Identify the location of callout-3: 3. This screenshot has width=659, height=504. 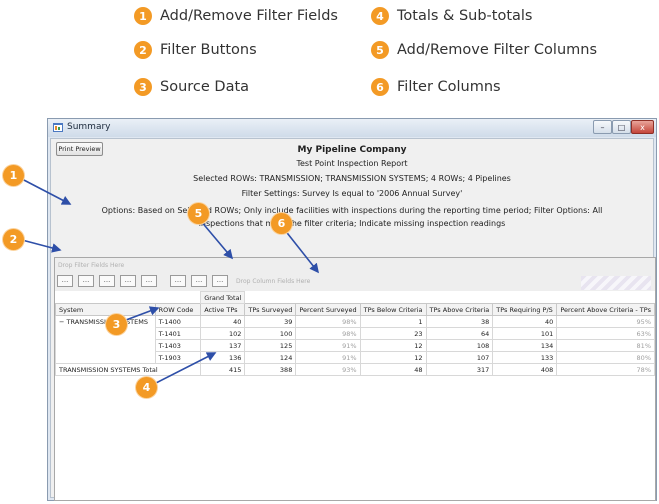
(116, 324).